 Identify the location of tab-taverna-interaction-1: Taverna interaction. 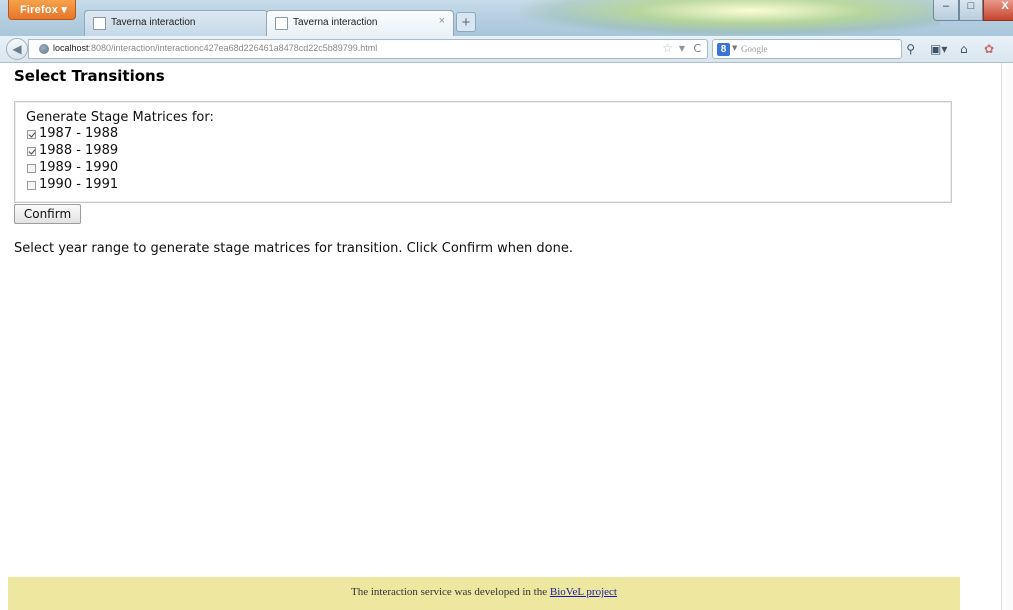
(176, 23).